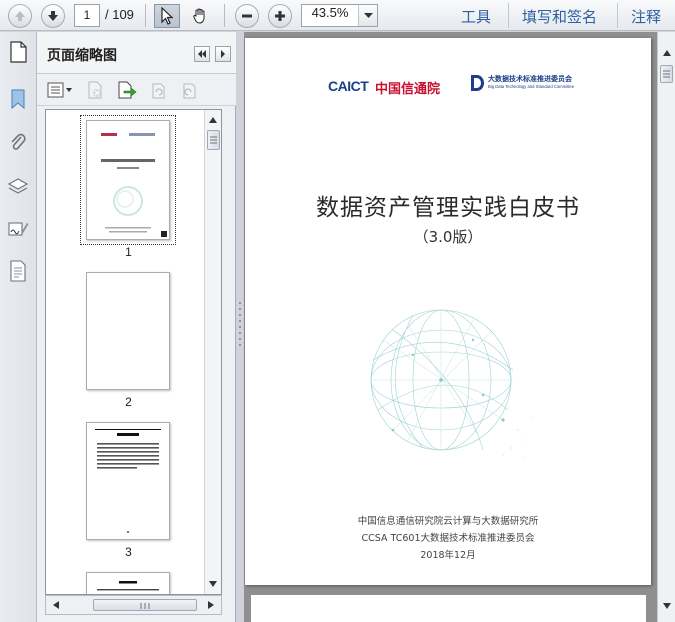 This screenshot has width=675, height=622. Describe the element at coordinates (448, 555) in the screenshot. I see `document-date: 2018年12月` at that location.